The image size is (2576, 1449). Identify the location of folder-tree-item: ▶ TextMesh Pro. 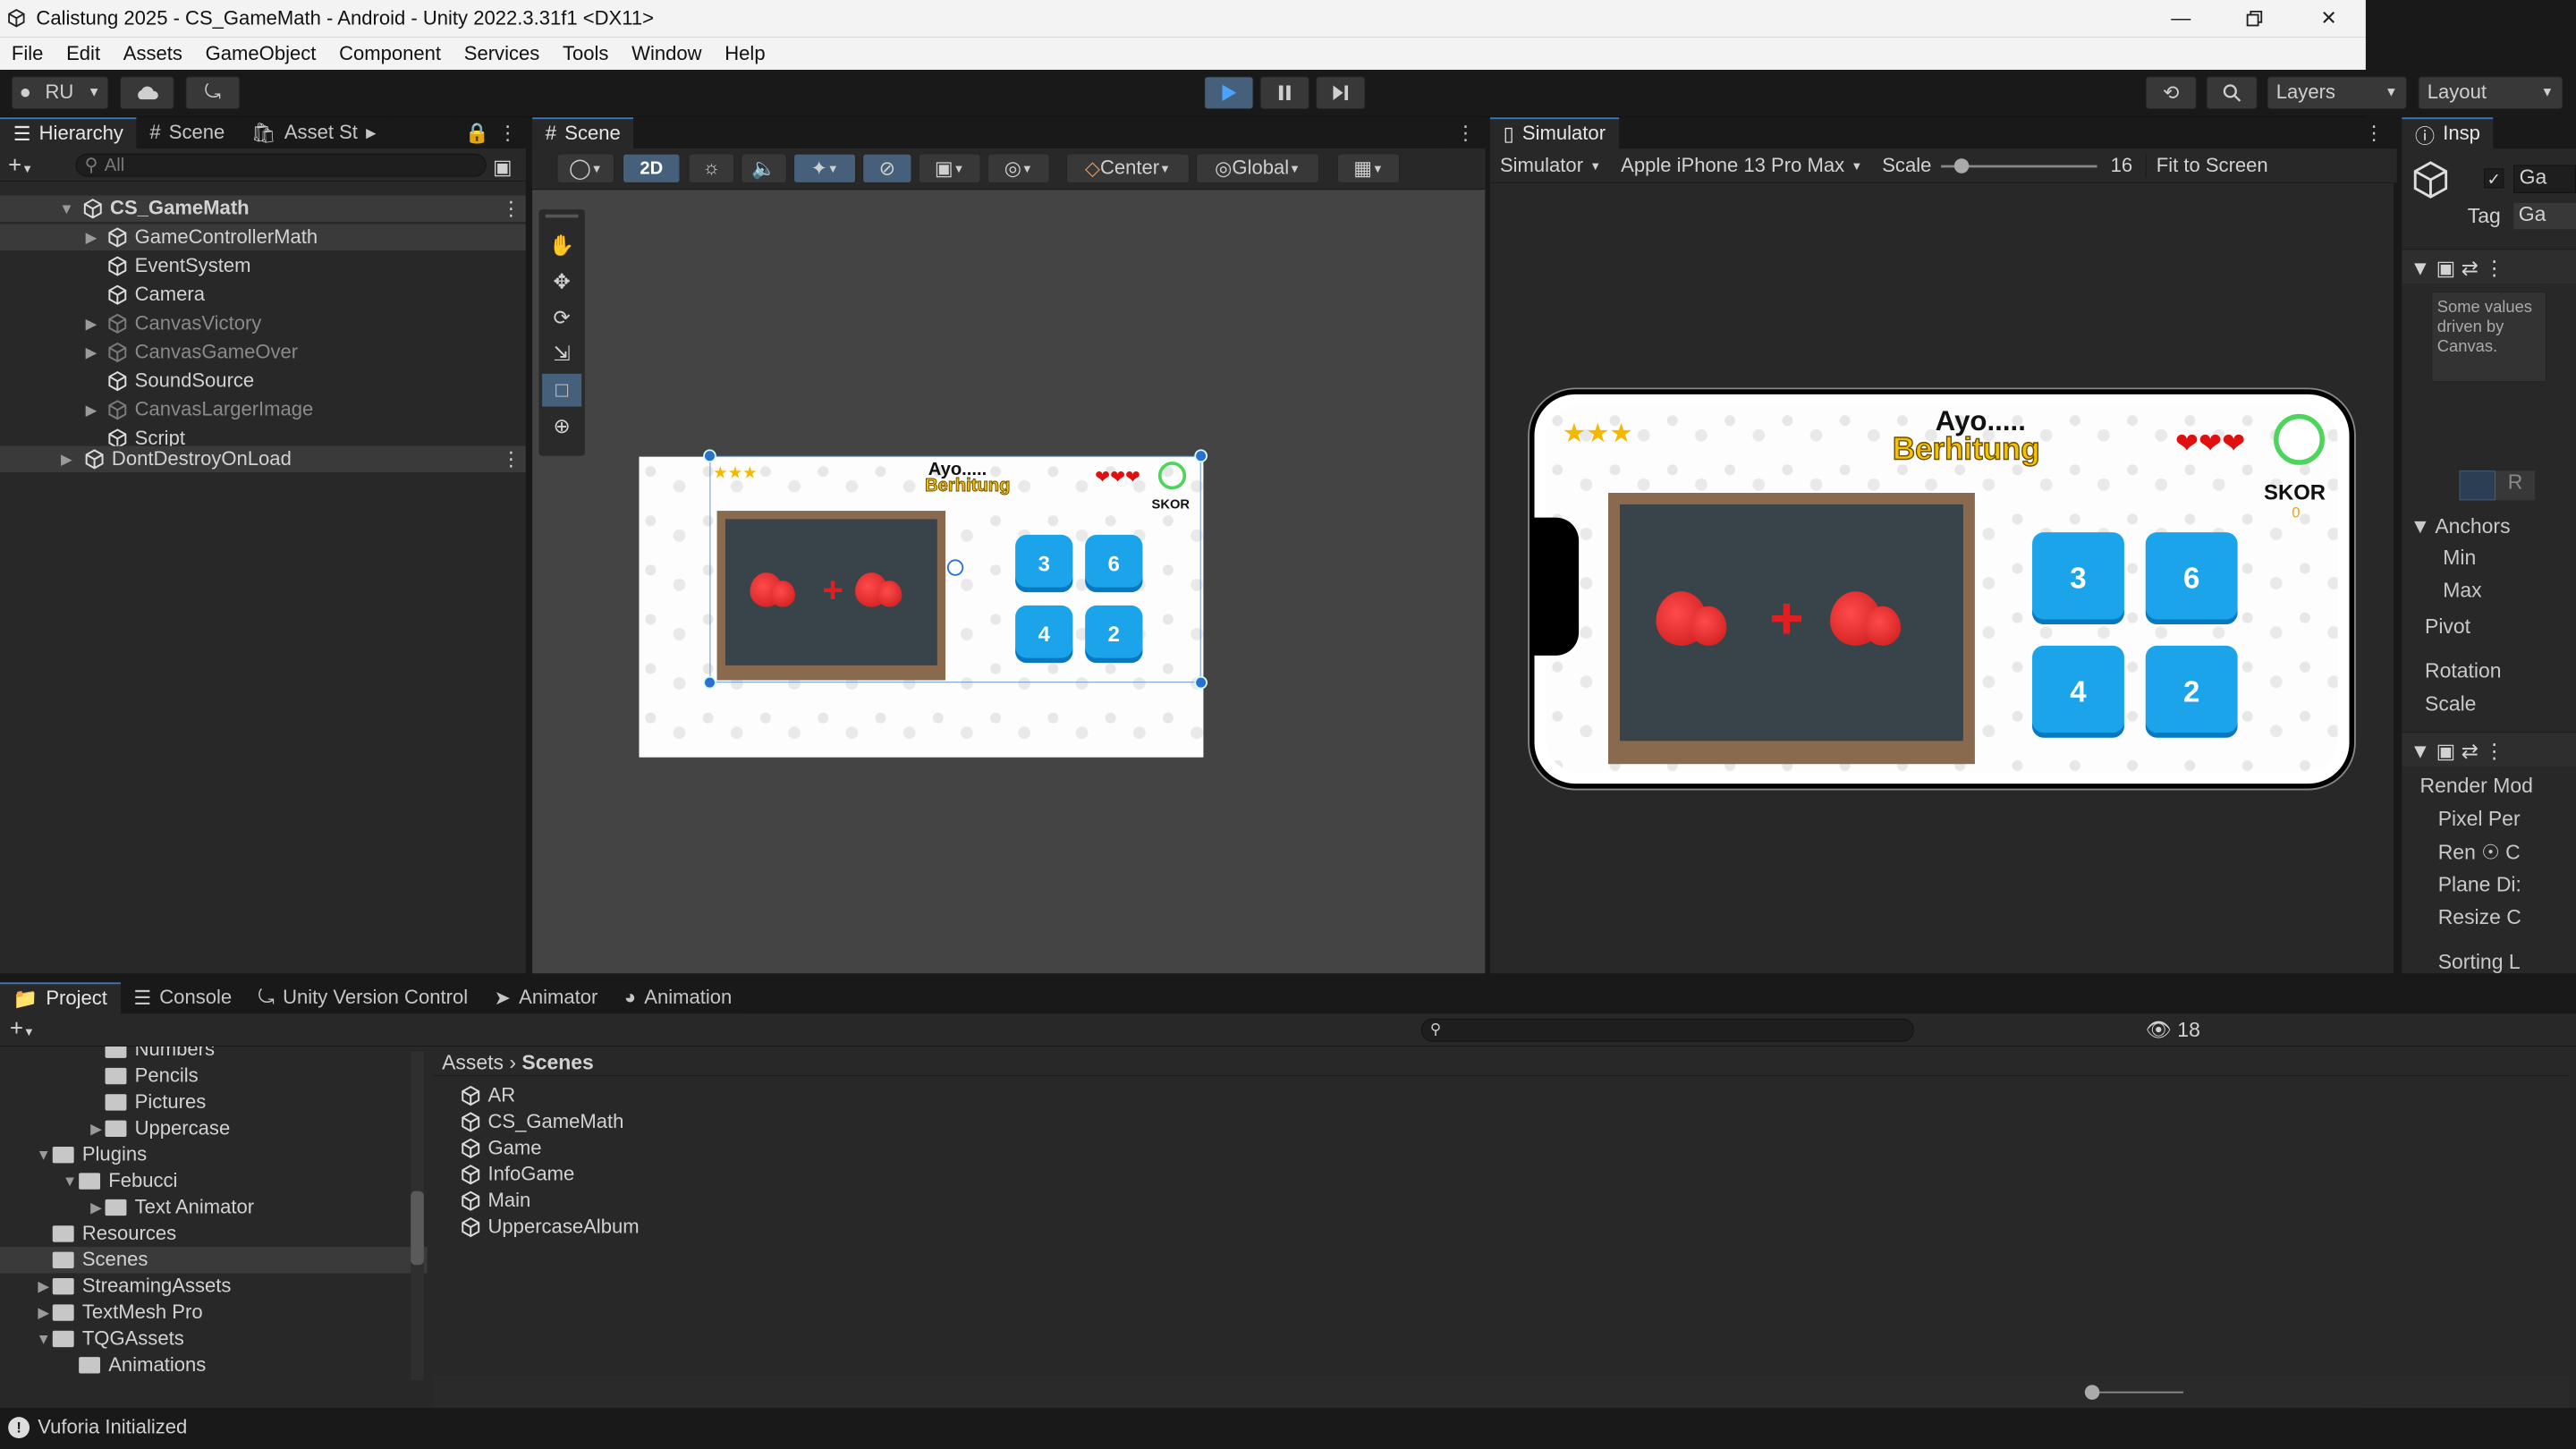
(214, 1313).